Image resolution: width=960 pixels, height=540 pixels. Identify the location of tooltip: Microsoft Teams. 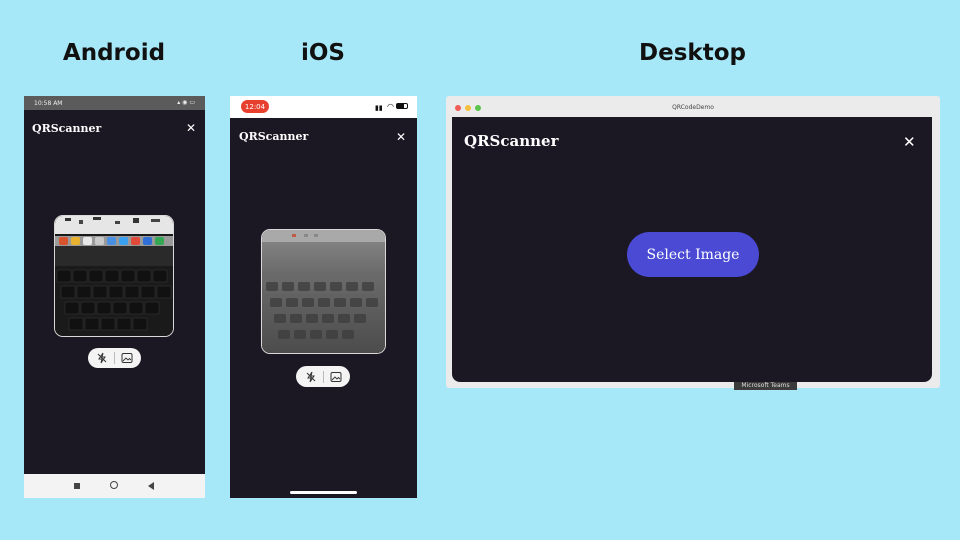
(765, 386).